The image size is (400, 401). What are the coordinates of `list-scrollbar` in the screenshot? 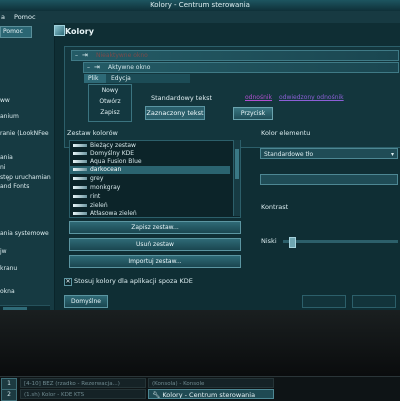 It's located at (236, 178).